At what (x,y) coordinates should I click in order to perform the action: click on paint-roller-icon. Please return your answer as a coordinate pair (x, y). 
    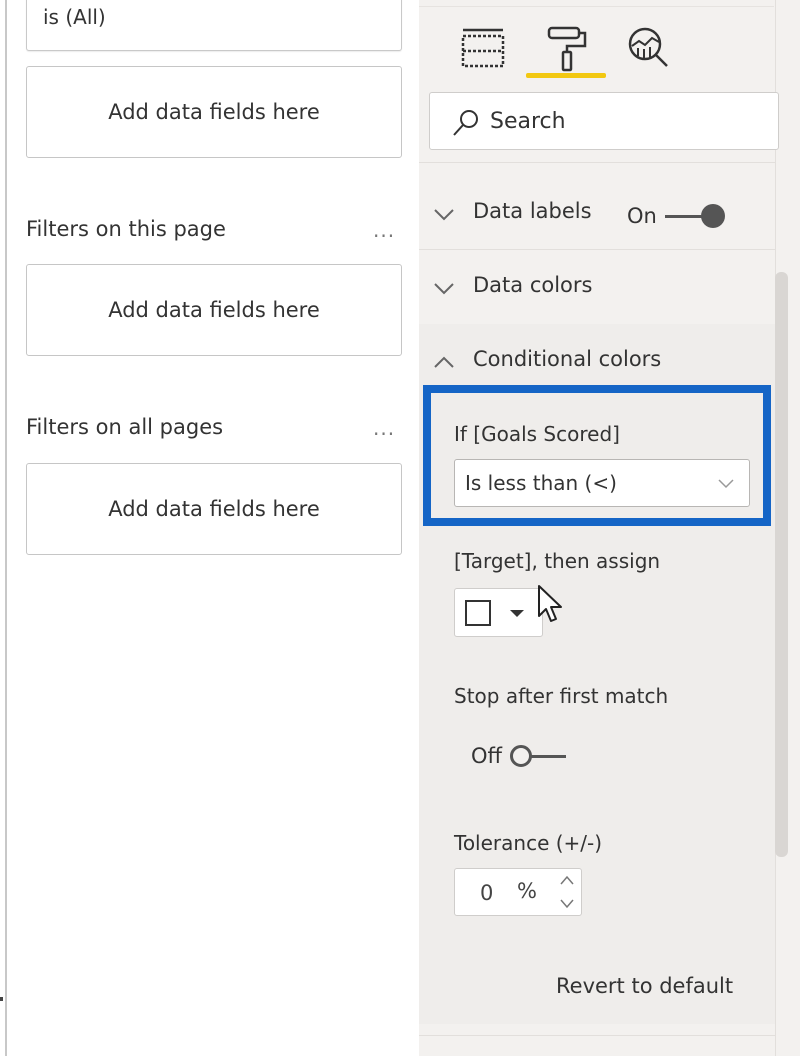
    Looking at the image, I should click on (567, 49).